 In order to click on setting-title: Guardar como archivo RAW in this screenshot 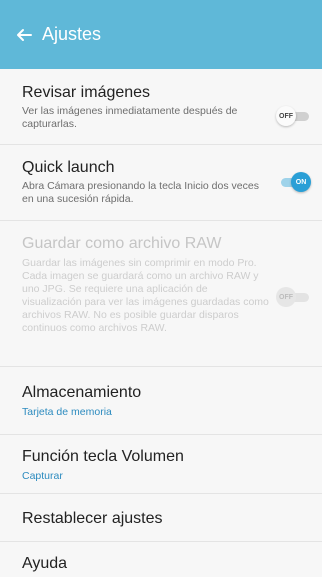, I will do `click(122, 243)`.